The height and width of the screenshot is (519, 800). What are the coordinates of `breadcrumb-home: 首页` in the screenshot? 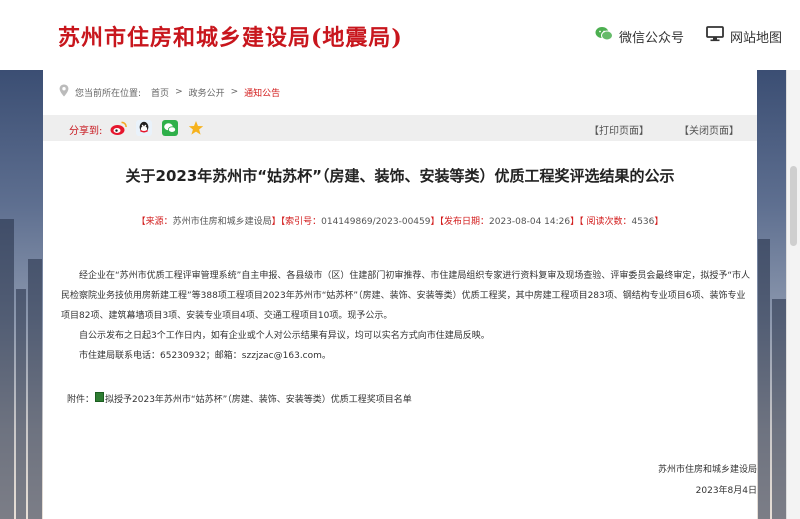 It's located at (160, 92).